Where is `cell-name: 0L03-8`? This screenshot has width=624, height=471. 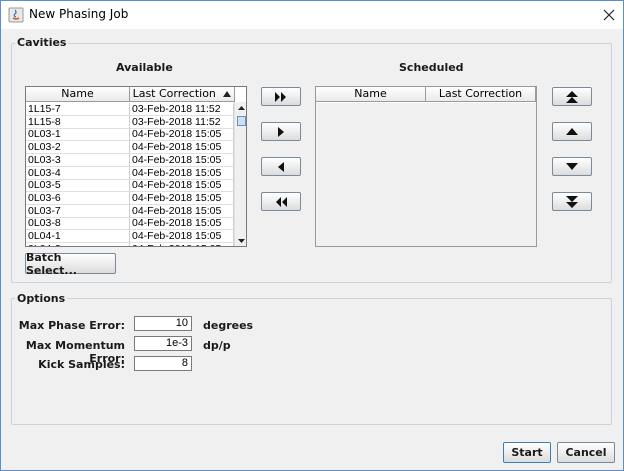
cell-name: 0L03-8 is located at coordinates (78, 224).